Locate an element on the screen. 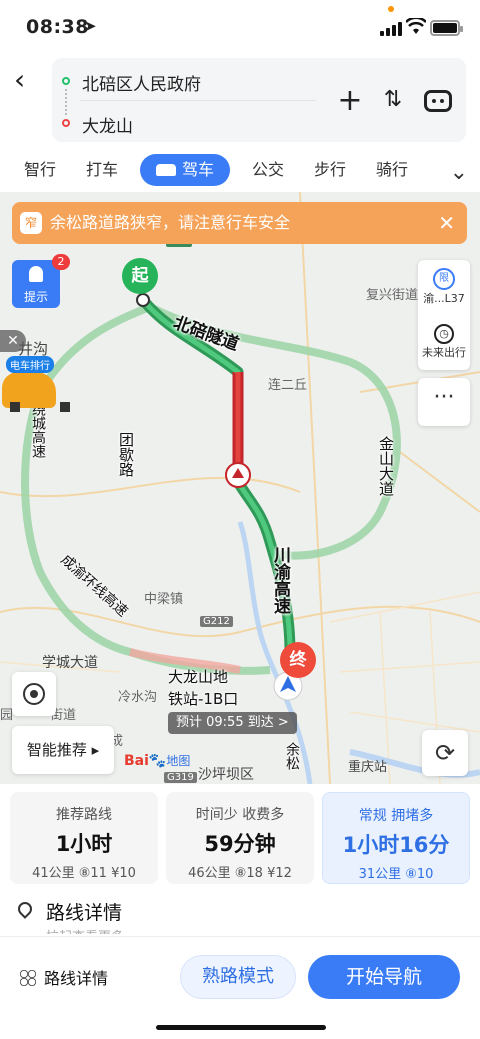  limit-icon: 限 is located at coordinates (444, 279).